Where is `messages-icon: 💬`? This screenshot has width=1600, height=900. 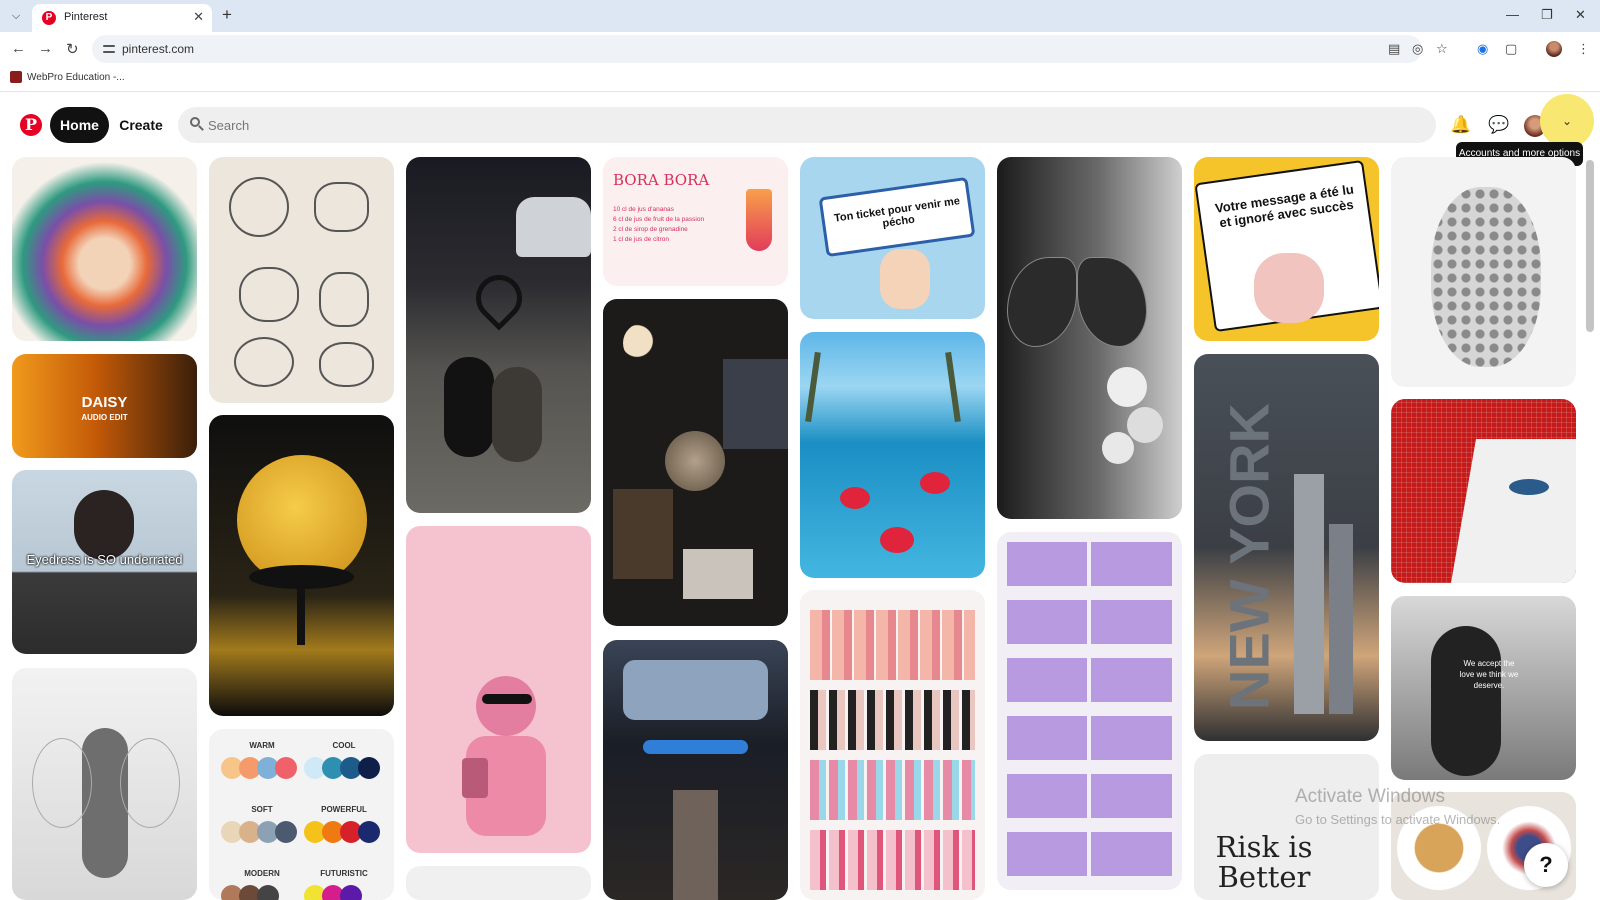 messages-icon: 💬 is located at coordinates (1499, 125).